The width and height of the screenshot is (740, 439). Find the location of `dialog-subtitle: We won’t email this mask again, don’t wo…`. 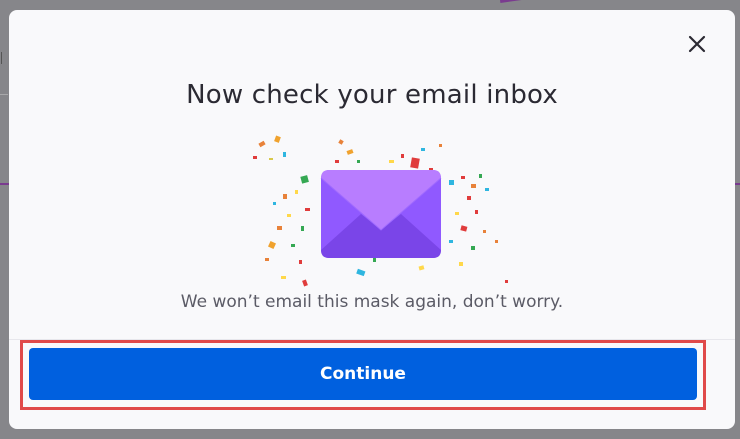

dialog-subtitle: We won’t email this mask again, don’t wo… is located at coordinates (372, 302).